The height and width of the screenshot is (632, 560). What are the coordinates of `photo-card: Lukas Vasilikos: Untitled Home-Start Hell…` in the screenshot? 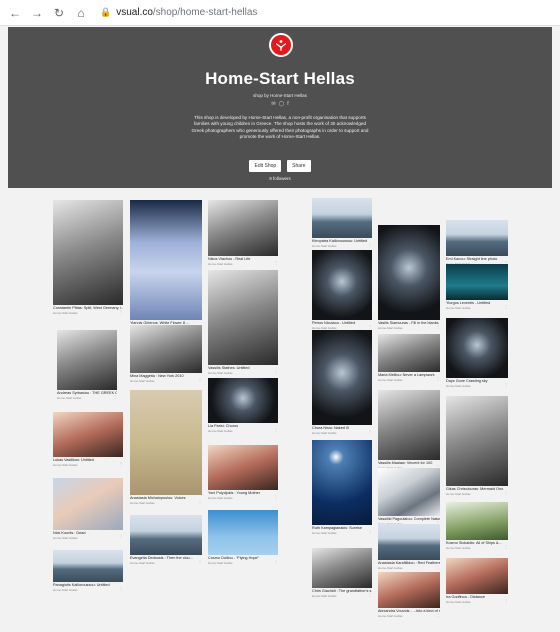 It's located at (88, 440).